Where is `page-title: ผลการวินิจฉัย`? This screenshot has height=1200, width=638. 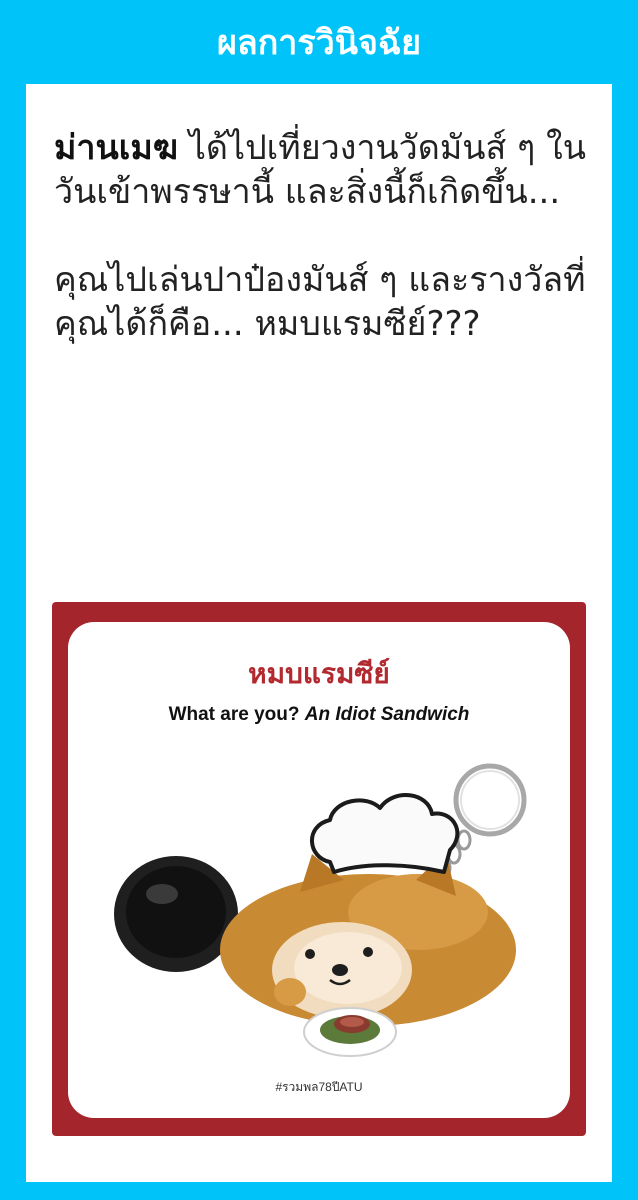 page-title: ผลการวินิจฉัย is located at coordinates (319, 43).